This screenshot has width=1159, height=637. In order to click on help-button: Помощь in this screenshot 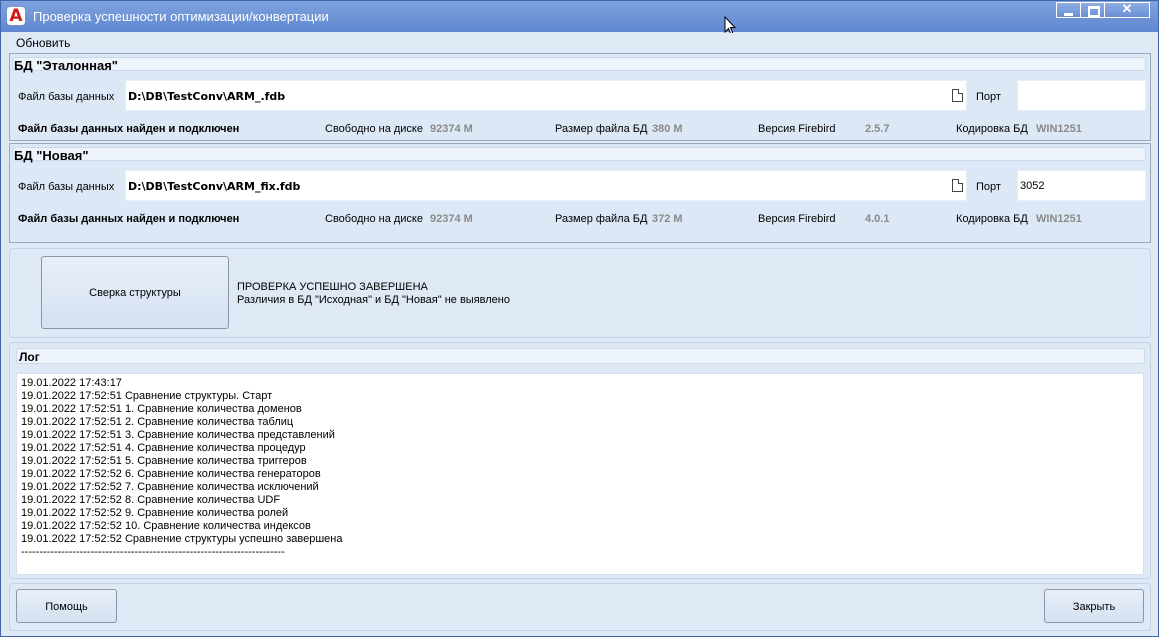, I will do `click(66, 606)`.